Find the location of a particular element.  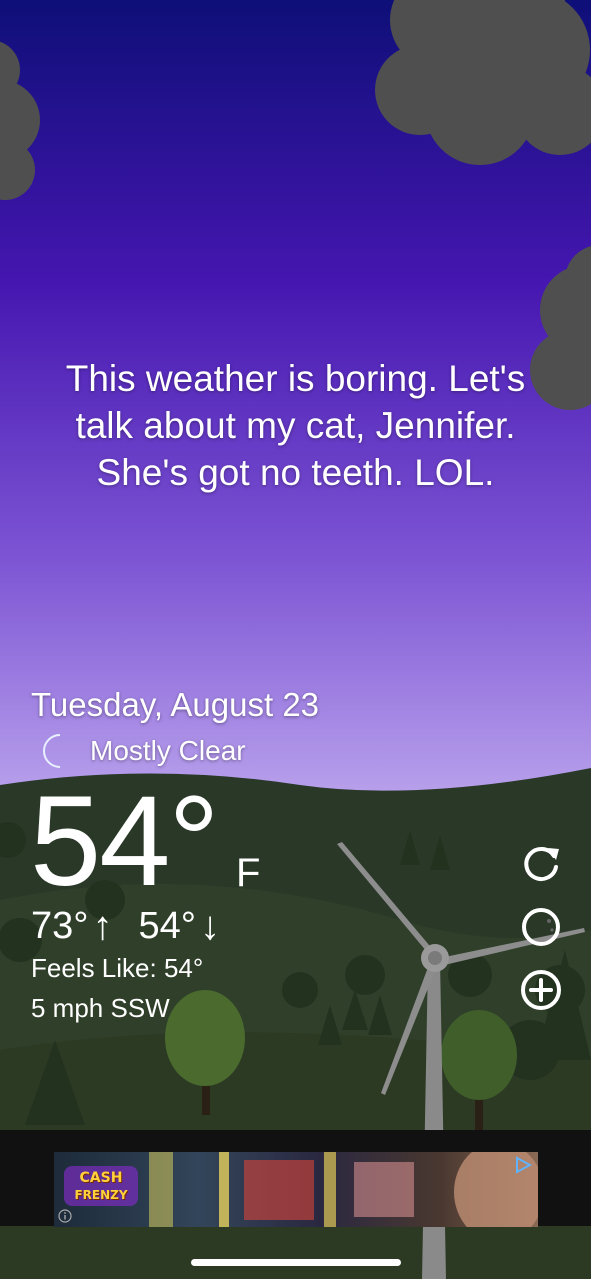

high-temperature: 73° is located at coordinates (60, 926).